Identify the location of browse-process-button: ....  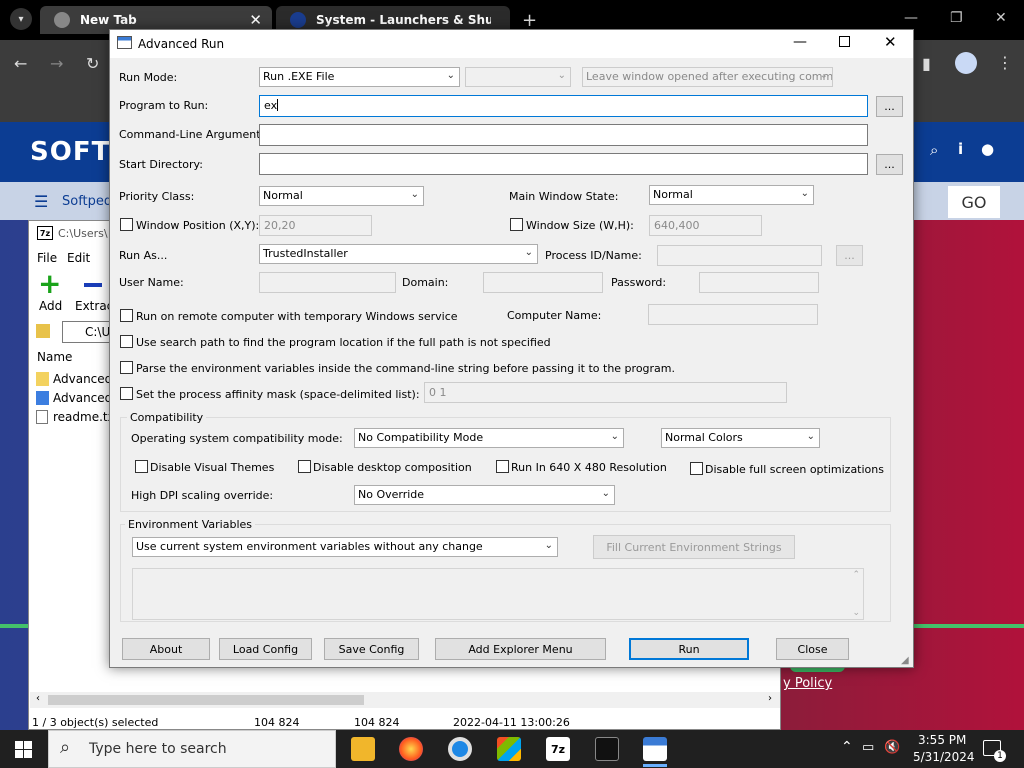
(849, 255).